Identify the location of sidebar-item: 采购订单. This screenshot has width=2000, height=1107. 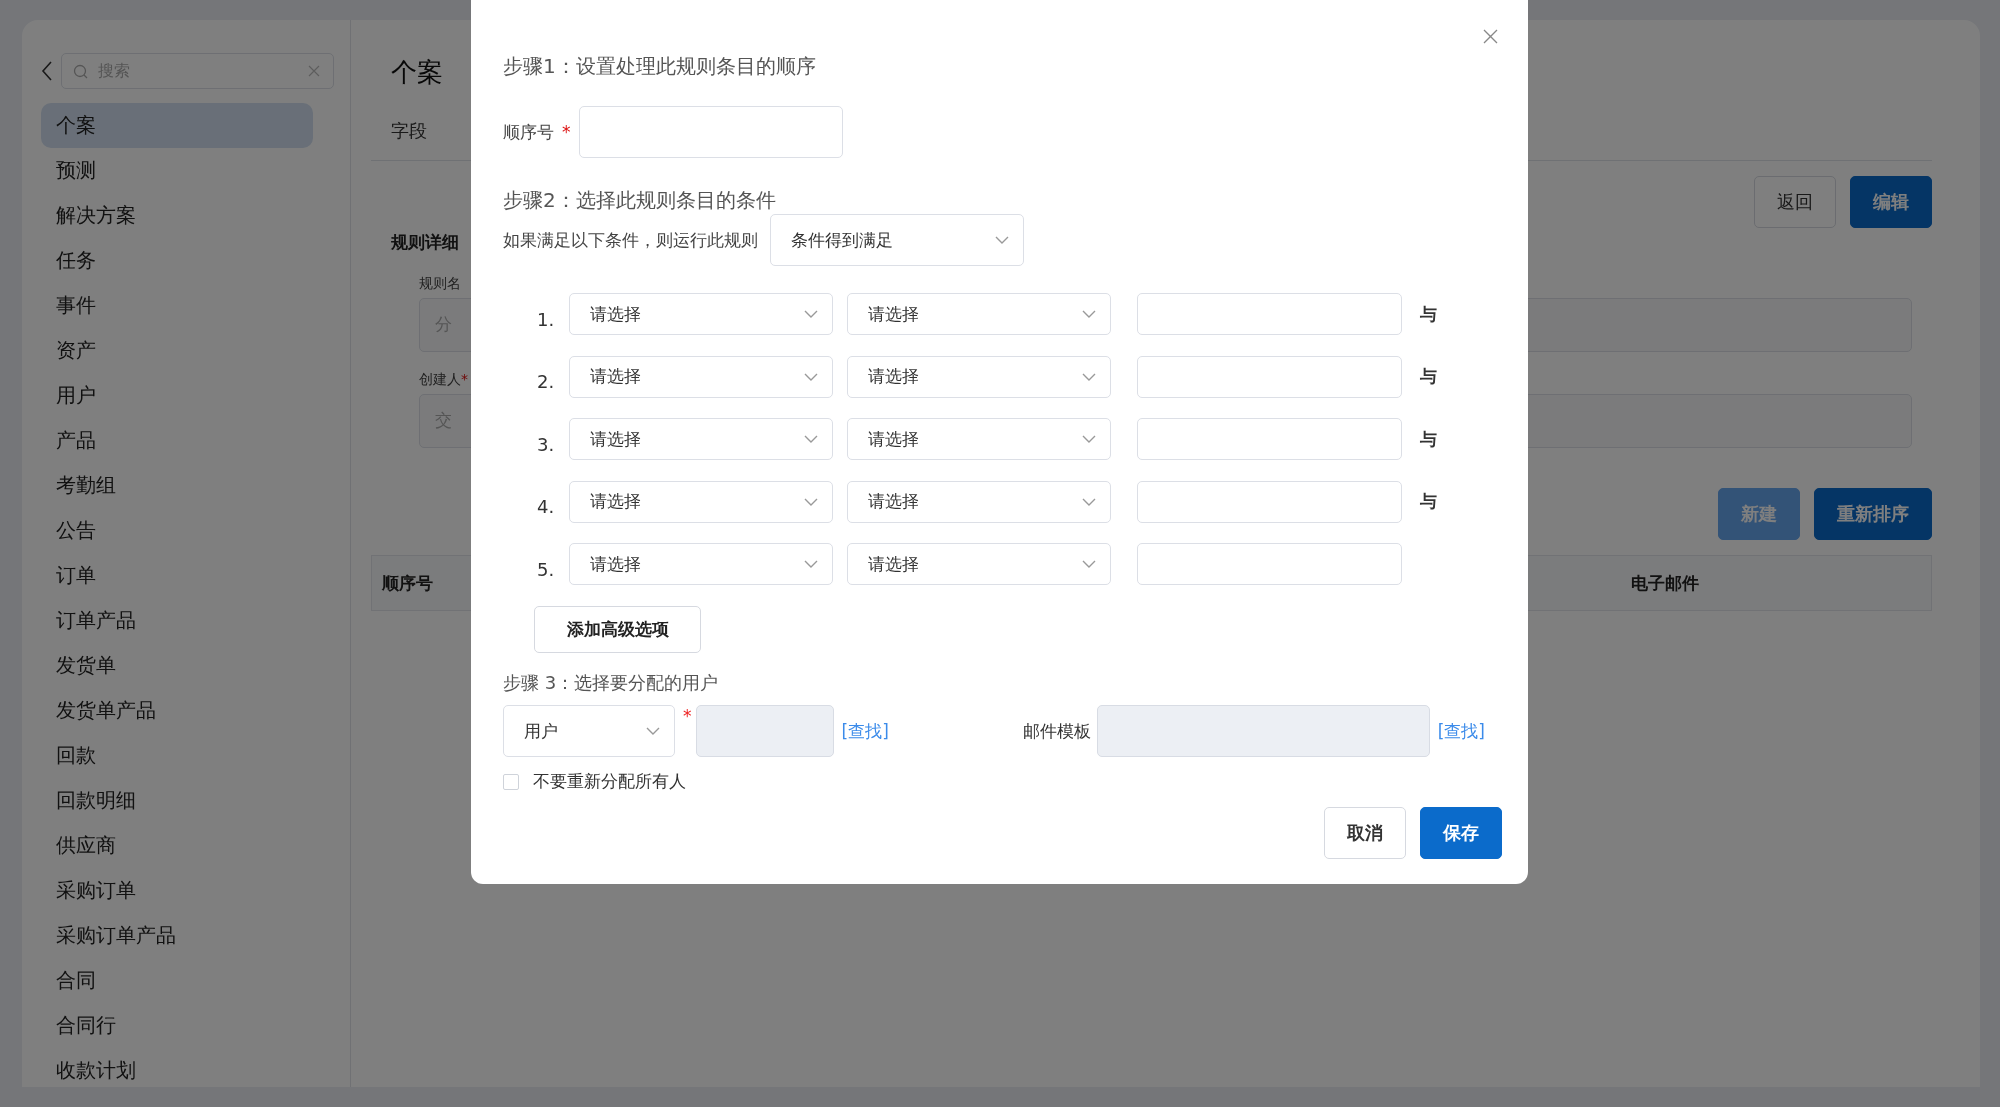
(177, 890).